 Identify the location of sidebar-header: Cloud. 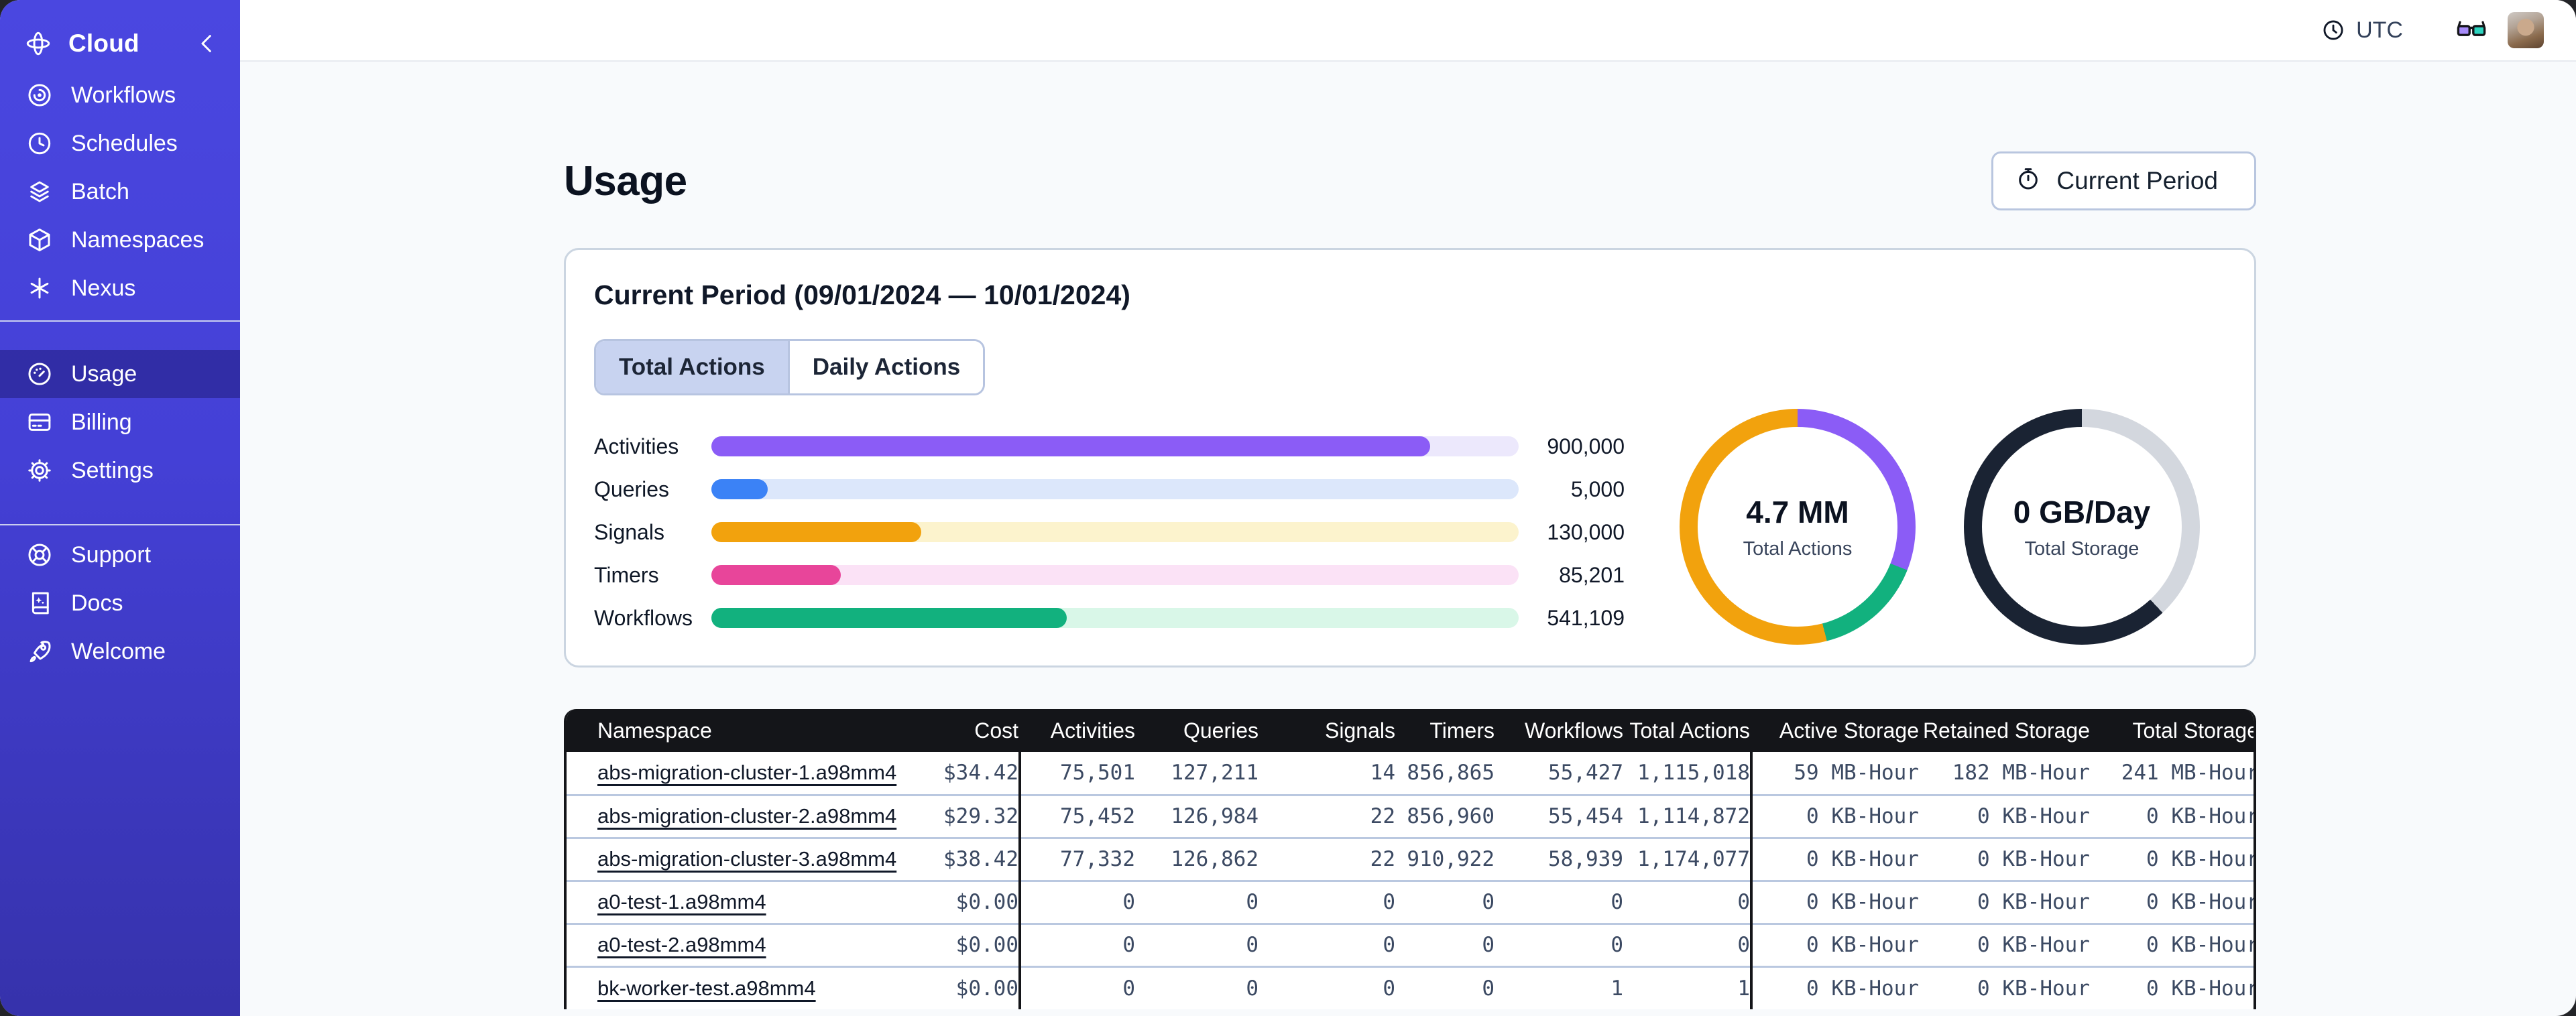
(120, 31).